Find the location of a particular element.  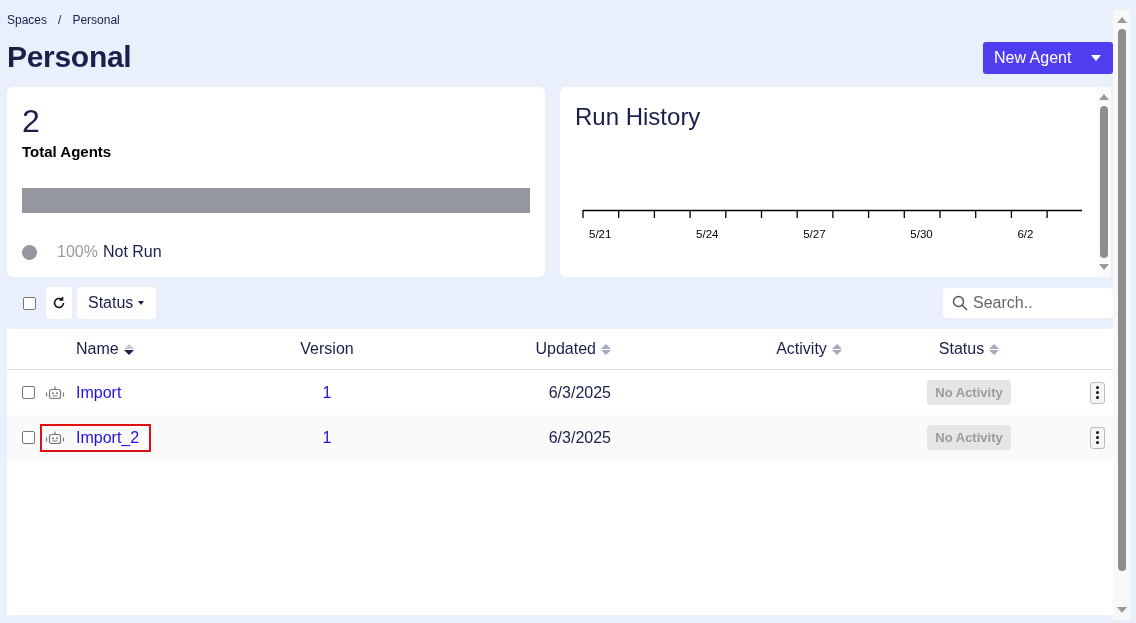

breadcrumb-link: Spaces is located at coordinates (27, 20).